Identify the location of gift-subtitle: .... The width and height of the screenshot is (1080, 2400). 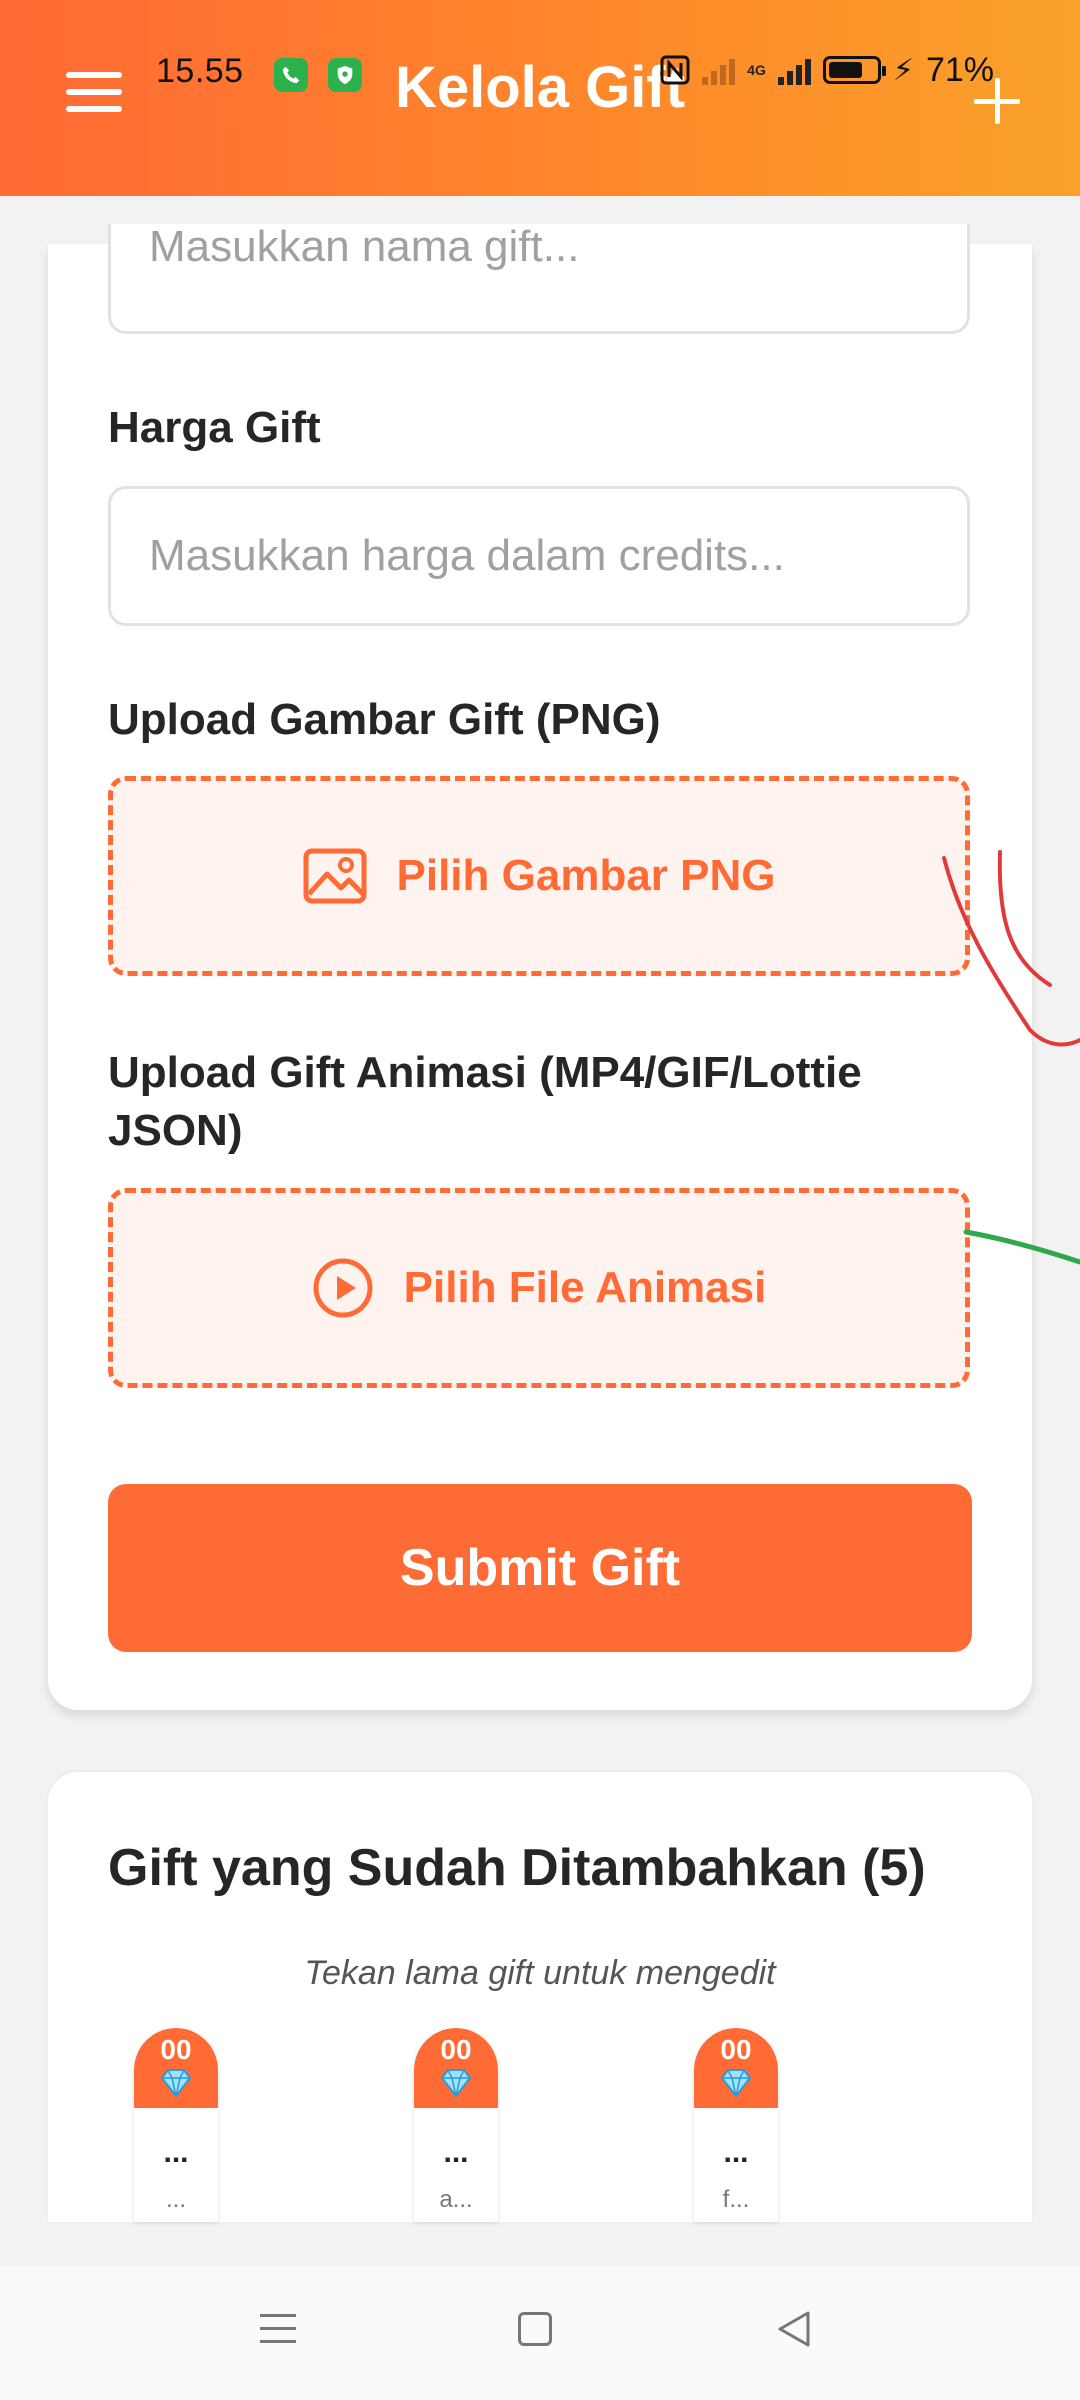
(175, 2199).